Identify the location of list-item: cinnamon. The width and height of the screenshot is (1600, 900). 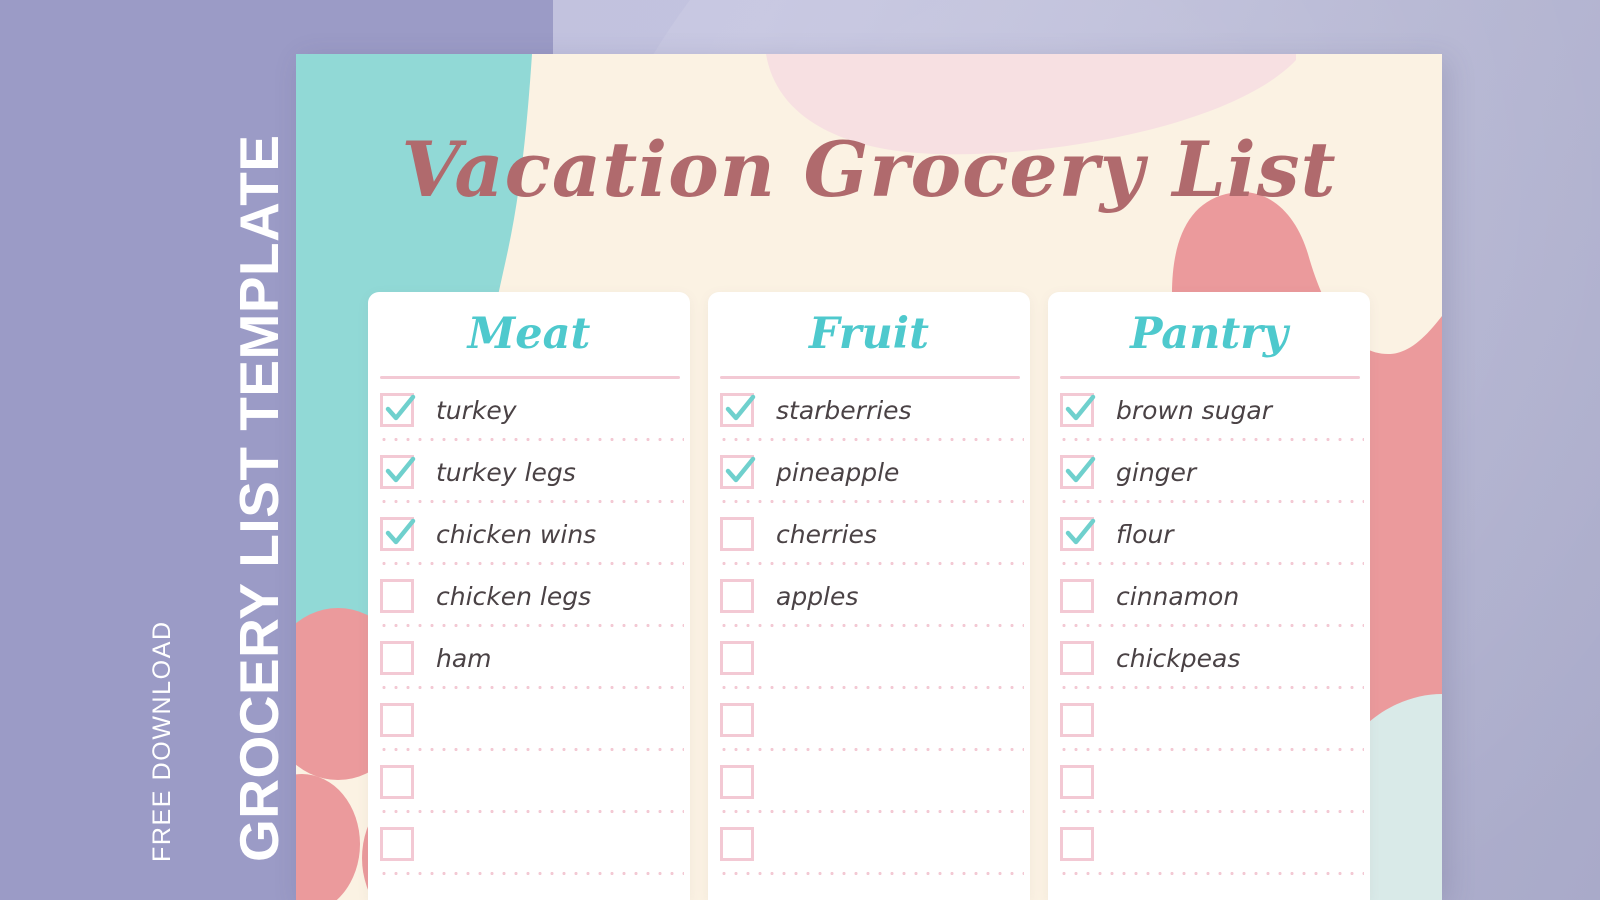
(1209, 596).